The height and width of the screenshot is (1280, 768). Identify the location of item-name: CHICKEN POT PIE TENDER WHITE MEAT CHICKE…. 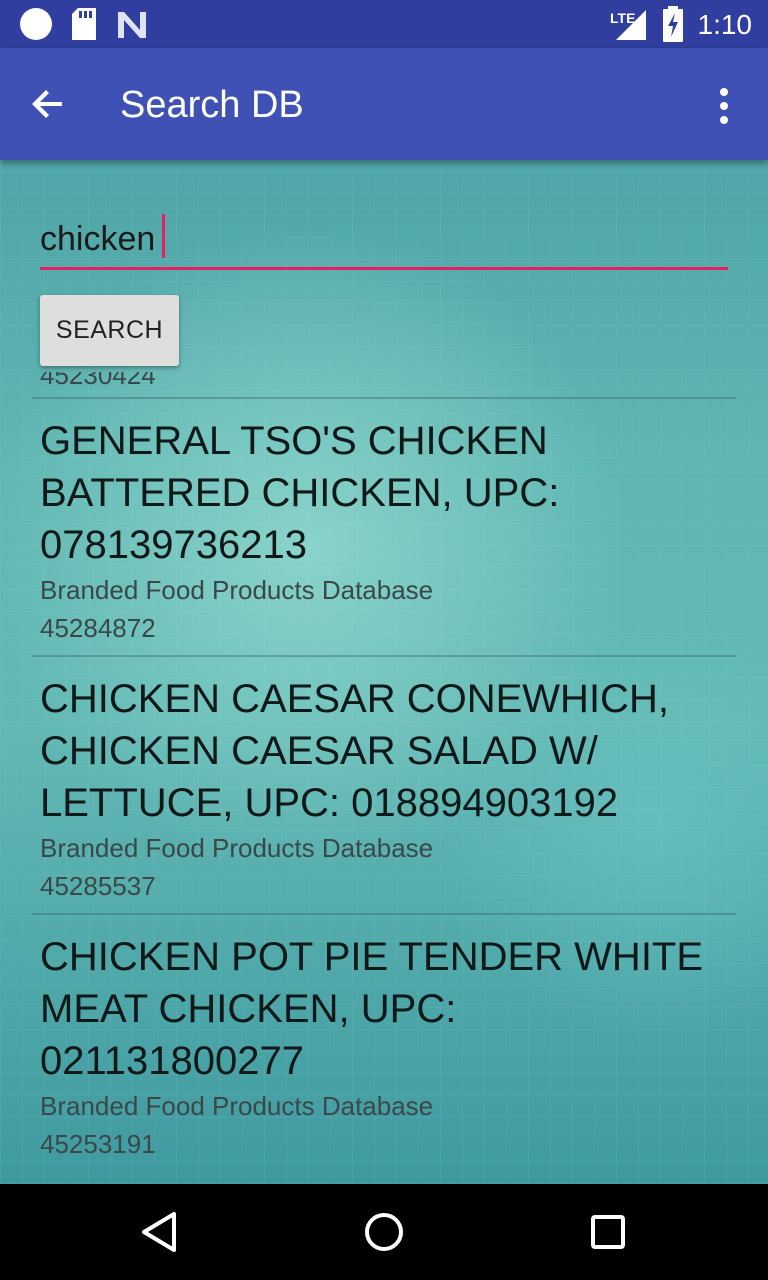
(372, 1009).